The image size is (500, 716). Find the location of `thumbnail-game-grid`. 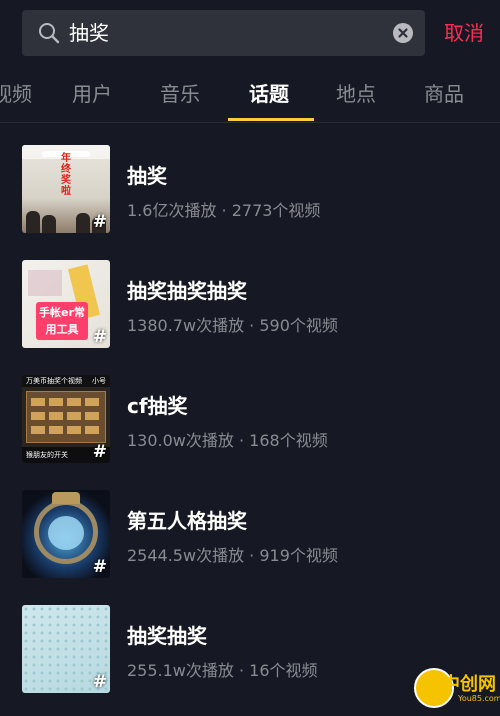

thumbnail-game-grid is located at coordinates (66, 417).